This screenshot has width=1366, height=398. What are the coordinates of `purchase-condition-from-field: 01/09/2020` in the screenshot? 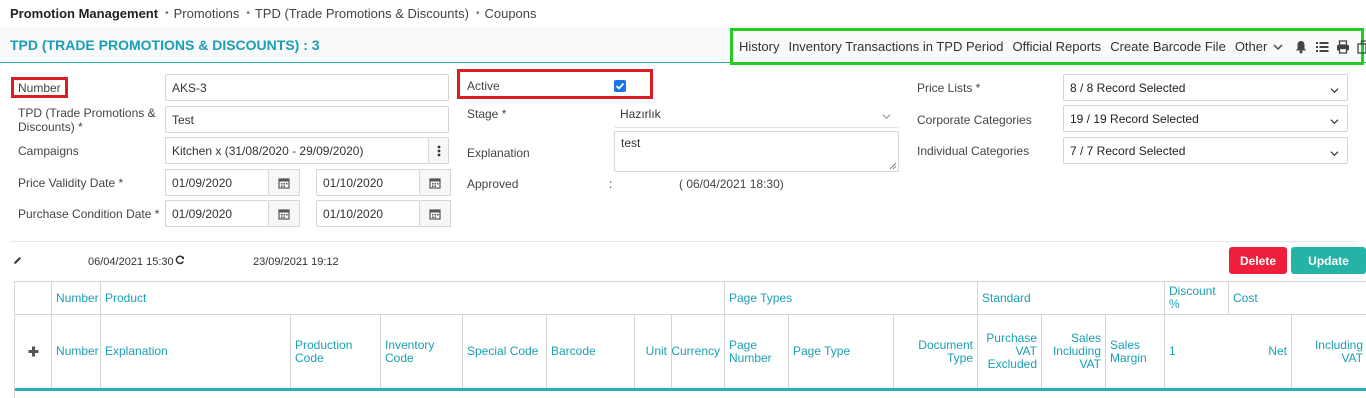 It's located at (217, 213).